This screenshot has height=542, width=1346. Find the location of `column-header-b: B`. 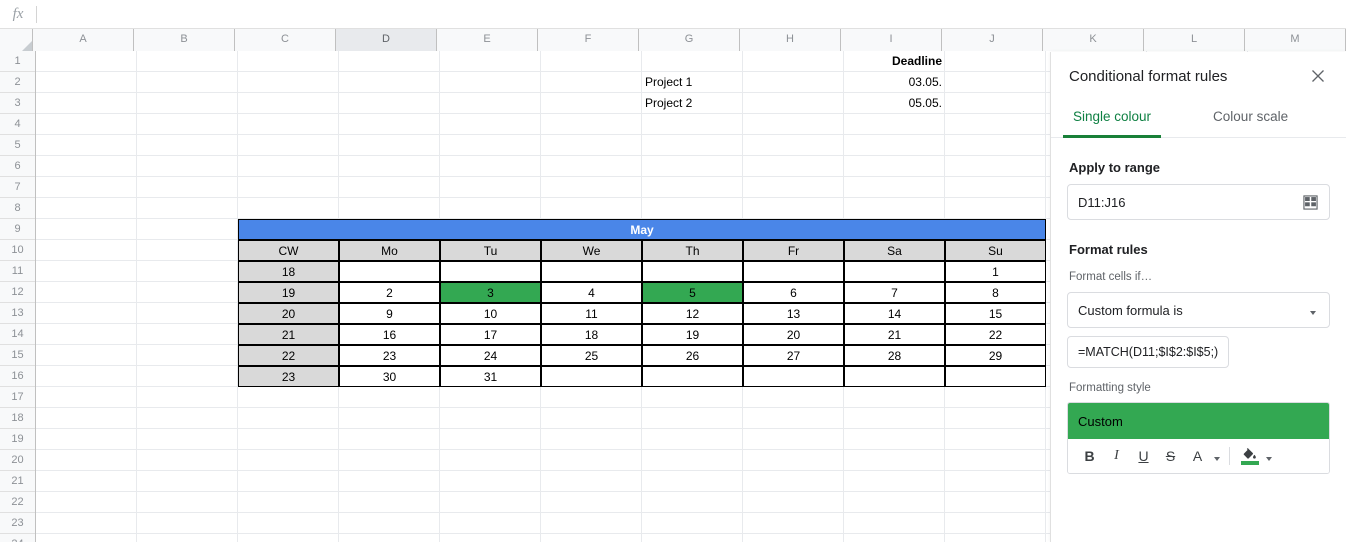

column-header-b: B is located at coordinates (184, 40).